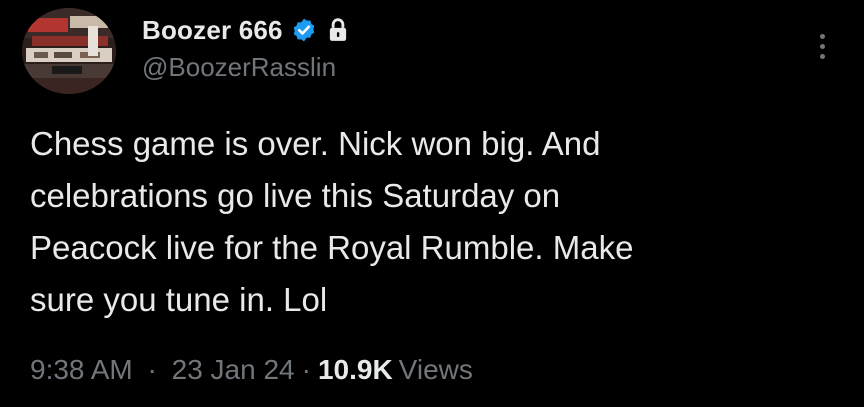  I want to click on avatar, so click(69, 51).